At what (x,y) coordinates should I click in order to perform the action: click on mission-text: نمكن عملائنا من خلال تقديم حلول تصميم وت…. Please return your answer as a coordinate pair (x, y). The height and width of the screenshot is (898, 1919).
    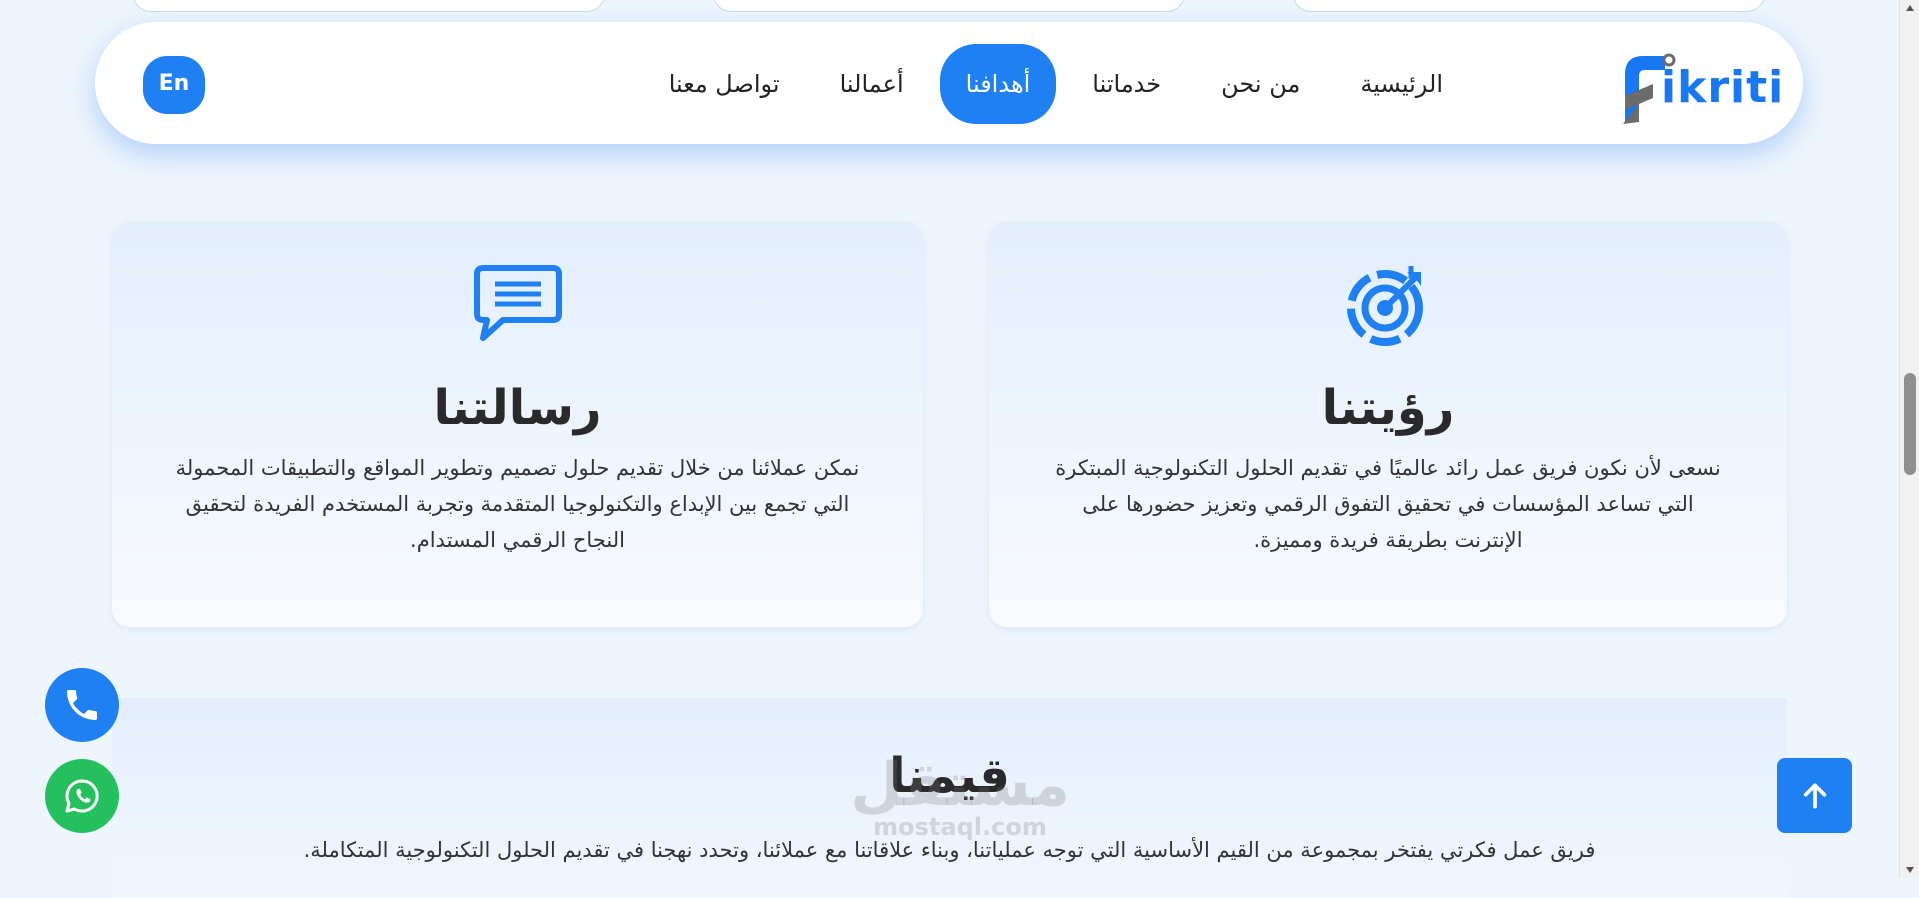
    Looking at the image, I should click on (517, 504).